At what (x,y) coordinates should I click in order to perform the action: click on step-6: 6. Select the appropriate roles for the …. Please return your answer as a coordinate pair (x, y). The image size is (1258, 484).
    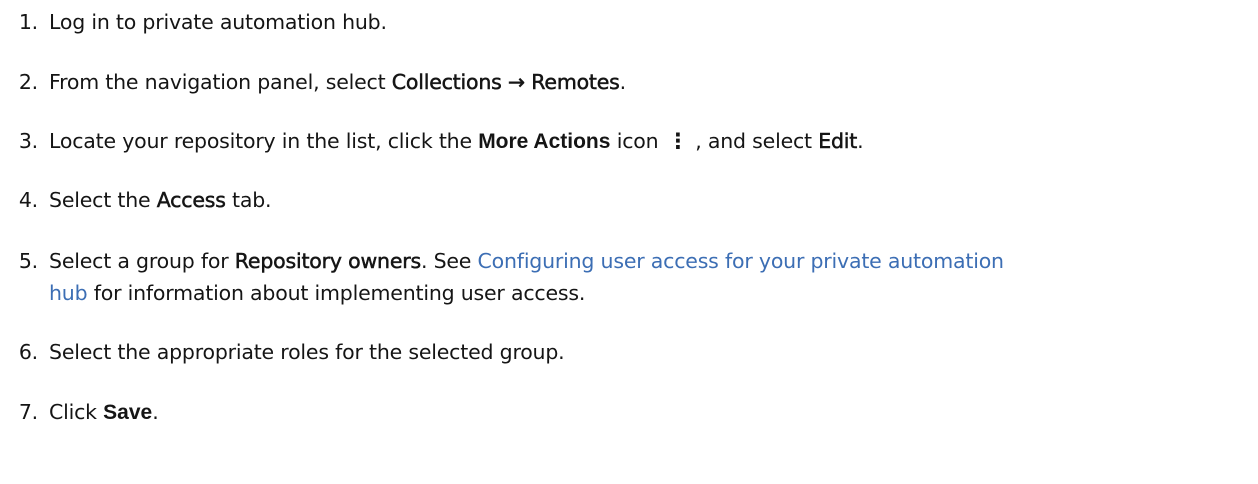
    Looking at the image, I should click on (625, 352).